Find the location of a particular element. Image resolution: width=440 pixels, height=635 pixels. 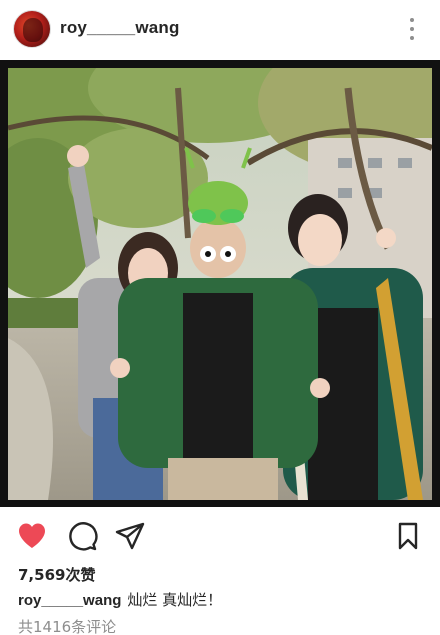

avatar is located at coordinates (32, 29).